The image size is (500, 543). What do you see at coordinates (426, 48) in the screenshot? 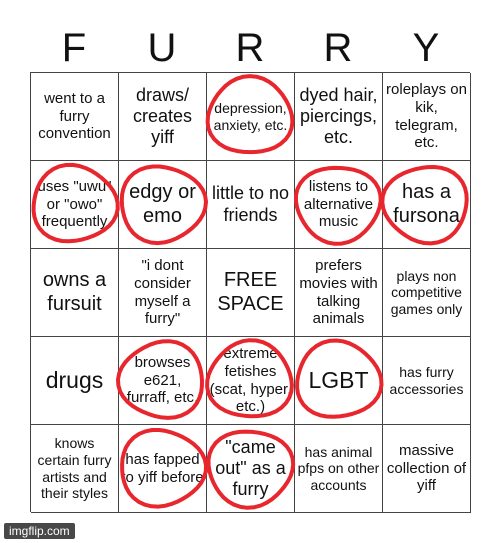
I see `title-letter-y: Y` at bounding box center [426, 48].